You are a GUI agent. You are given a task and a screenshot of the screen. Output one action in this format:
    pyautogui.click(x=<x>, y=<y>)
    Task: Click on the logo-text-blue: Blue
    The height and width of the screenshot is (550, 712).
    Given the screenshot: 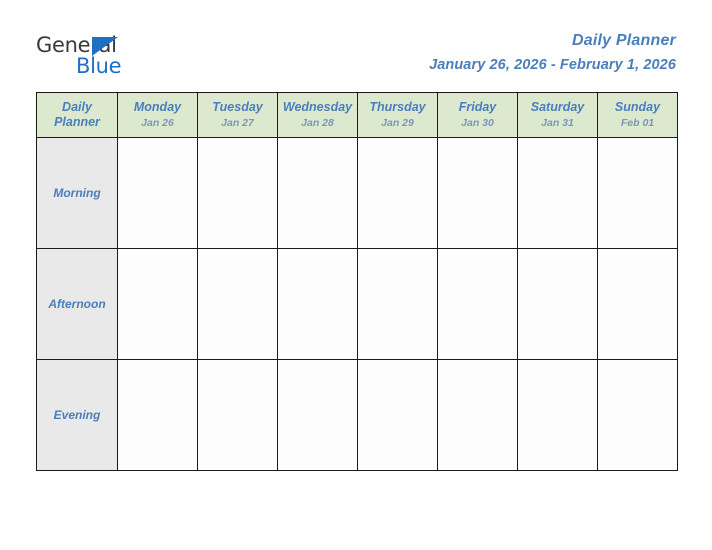 What is the action you would take?
    pyautogui.click(x=99, y=66)
    